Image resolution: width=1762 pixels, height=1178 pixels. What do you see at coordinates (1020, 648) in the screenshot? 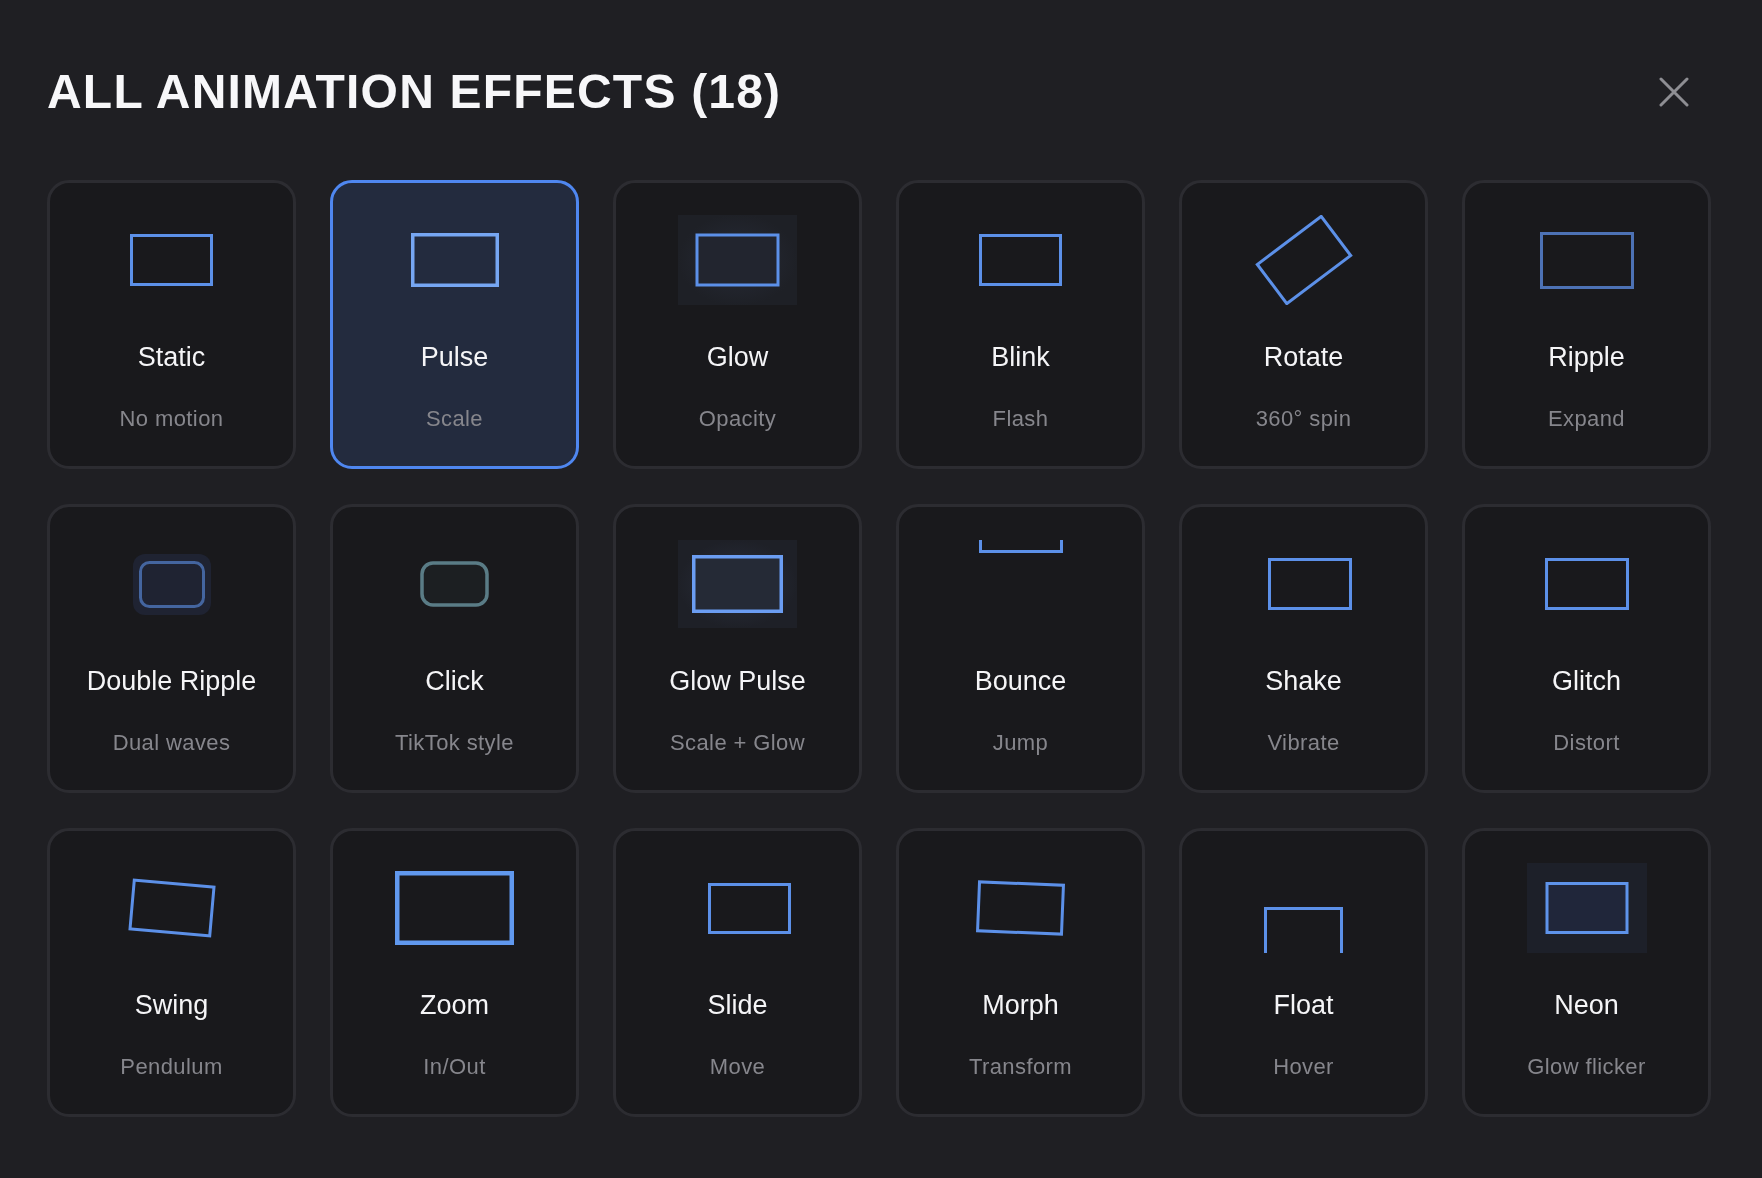
I see `effect-card: Bounce Jump` at bounding box center [1020, 648].